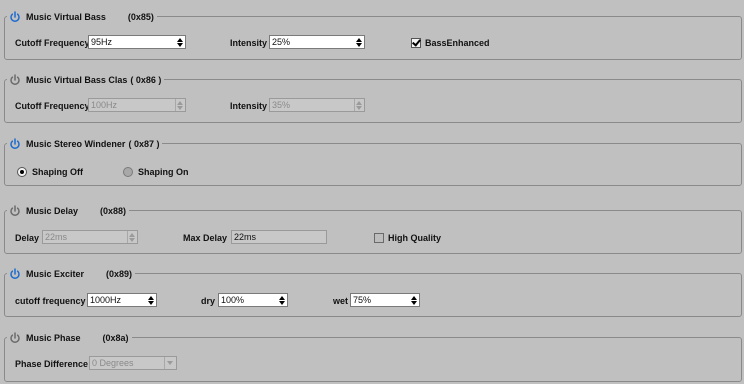 The height and width of the screenshot is (384, 744). I want to click on group-title: Music Stereo Windener, so click(76, 144).